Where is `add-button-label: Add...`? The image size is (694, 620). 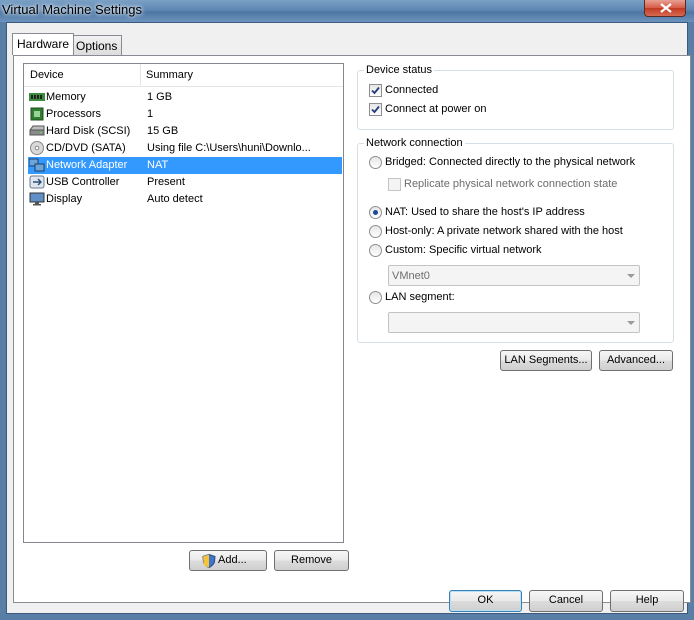 add-button-label: Add... is located at coordinates (232, 560).